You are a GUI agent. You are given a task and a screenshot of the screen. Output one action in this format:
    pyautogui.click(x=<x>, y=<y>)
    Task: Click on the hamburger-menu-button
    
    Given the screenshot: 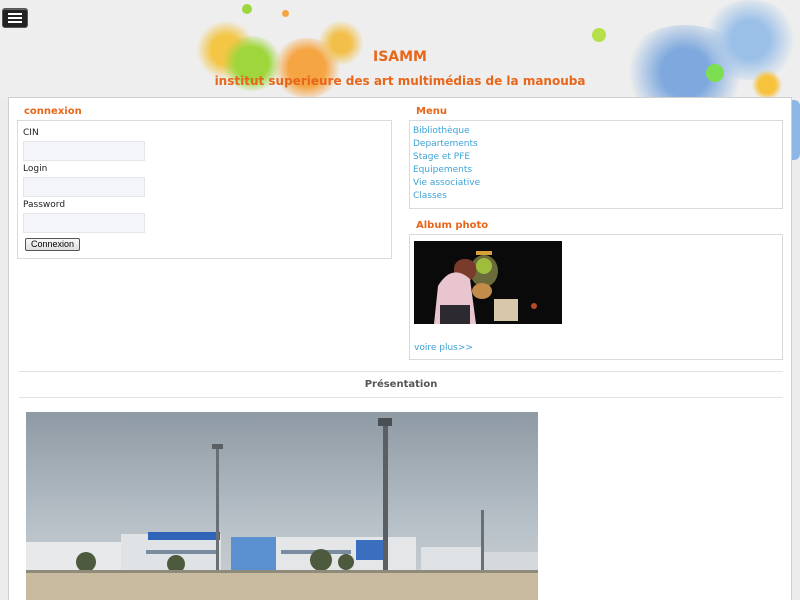 What is the action you would take?
    pyautogui.click(x=15, y=18)
    